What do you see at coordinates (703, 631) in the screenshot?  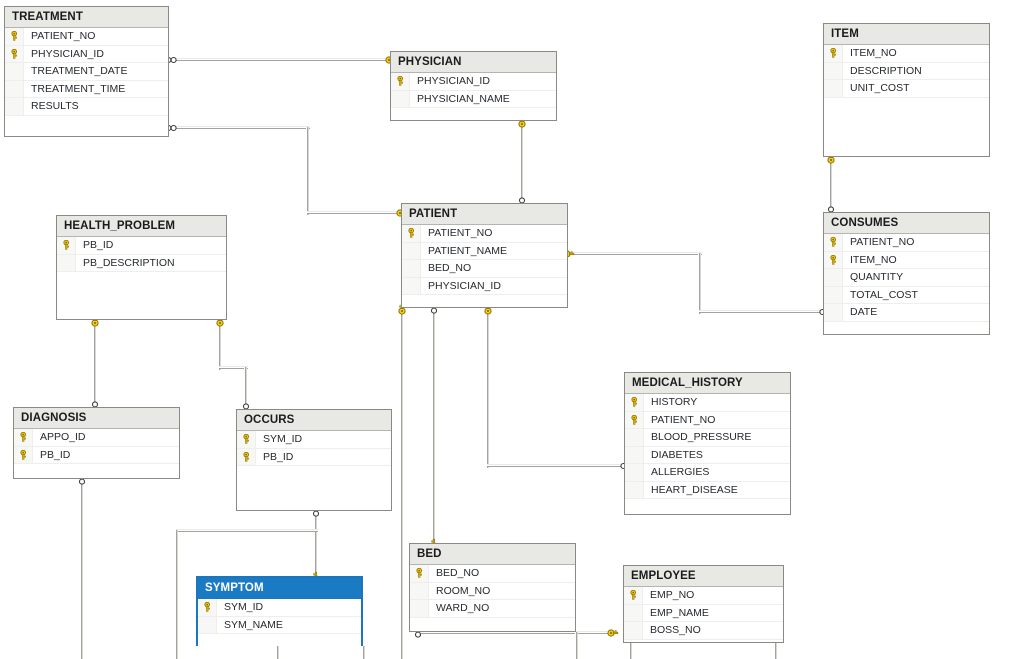 I see `entity-field-row: BOSS_NO` at bounding box center [703, 631].